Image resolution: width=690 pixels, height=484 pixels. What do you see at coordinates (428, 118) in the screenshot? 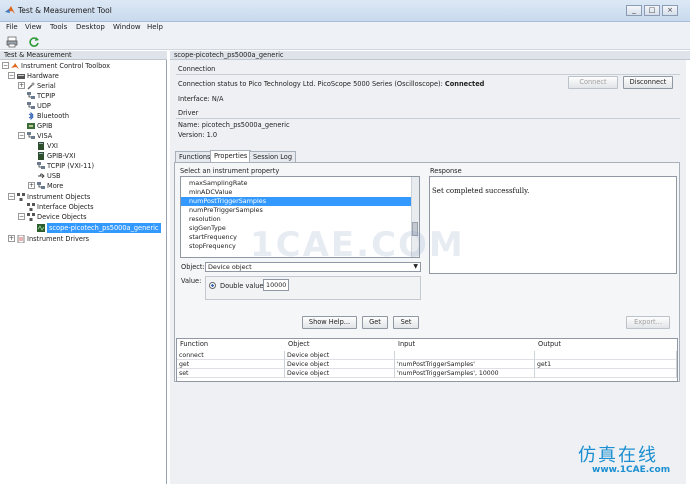
I see `divider` at bounding box center [428, 118].